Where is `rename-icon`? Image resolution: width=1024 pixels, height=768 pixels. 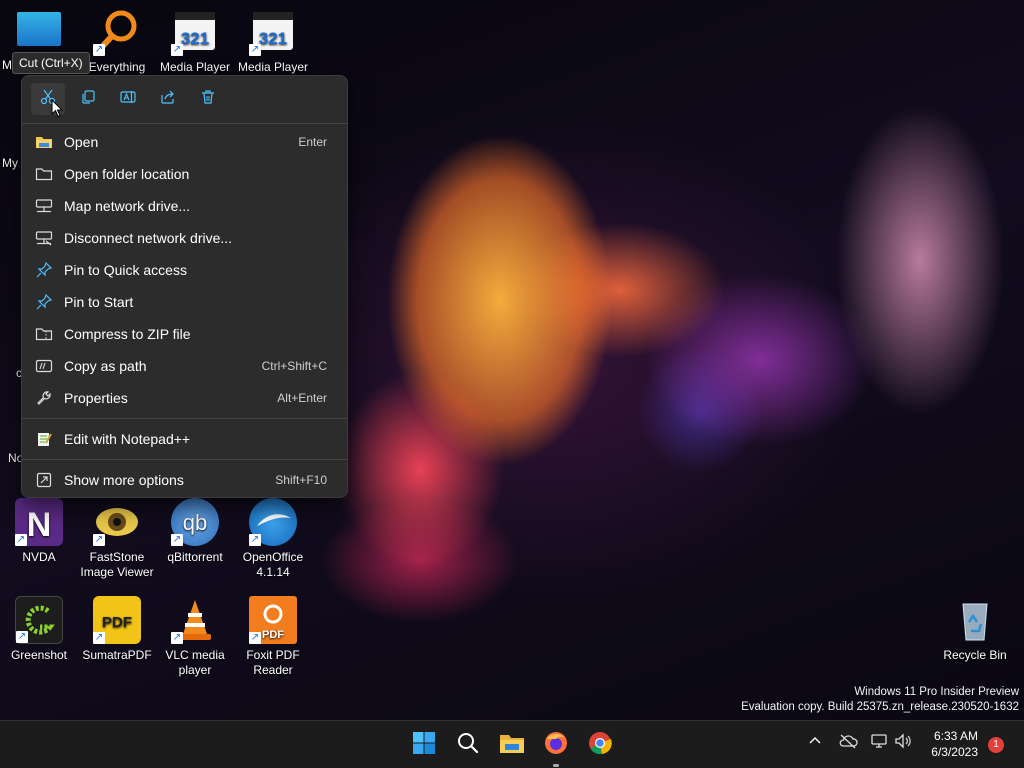
rename-icon is located at coordinates (128, 99).